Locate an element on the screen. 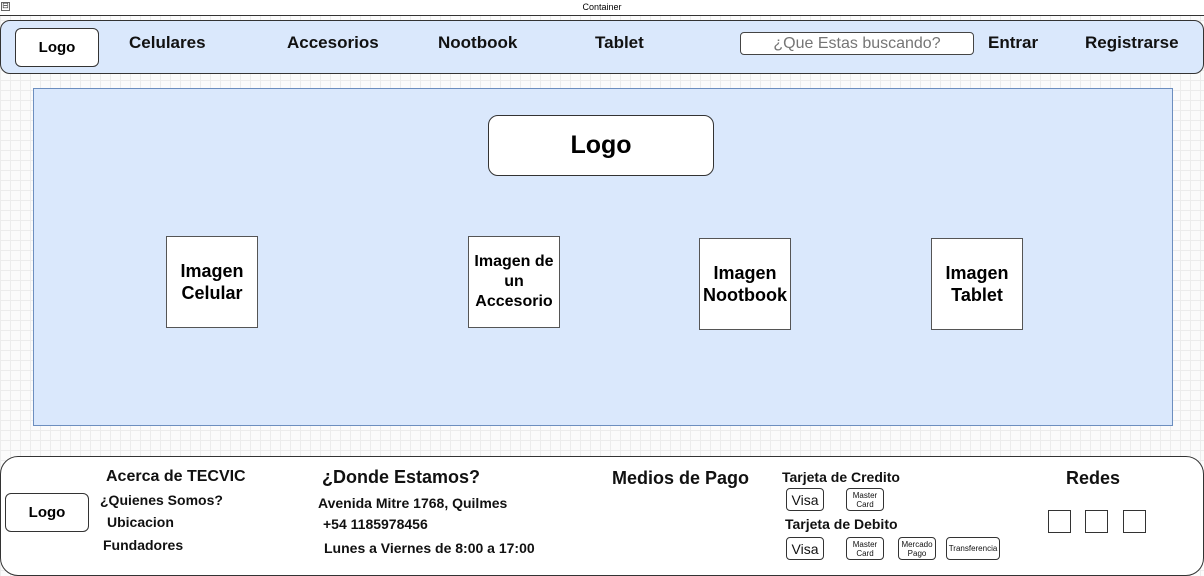 This screenshot has width=1204, height=576. footer-logo: Logo is located at coordinates (47, 512).